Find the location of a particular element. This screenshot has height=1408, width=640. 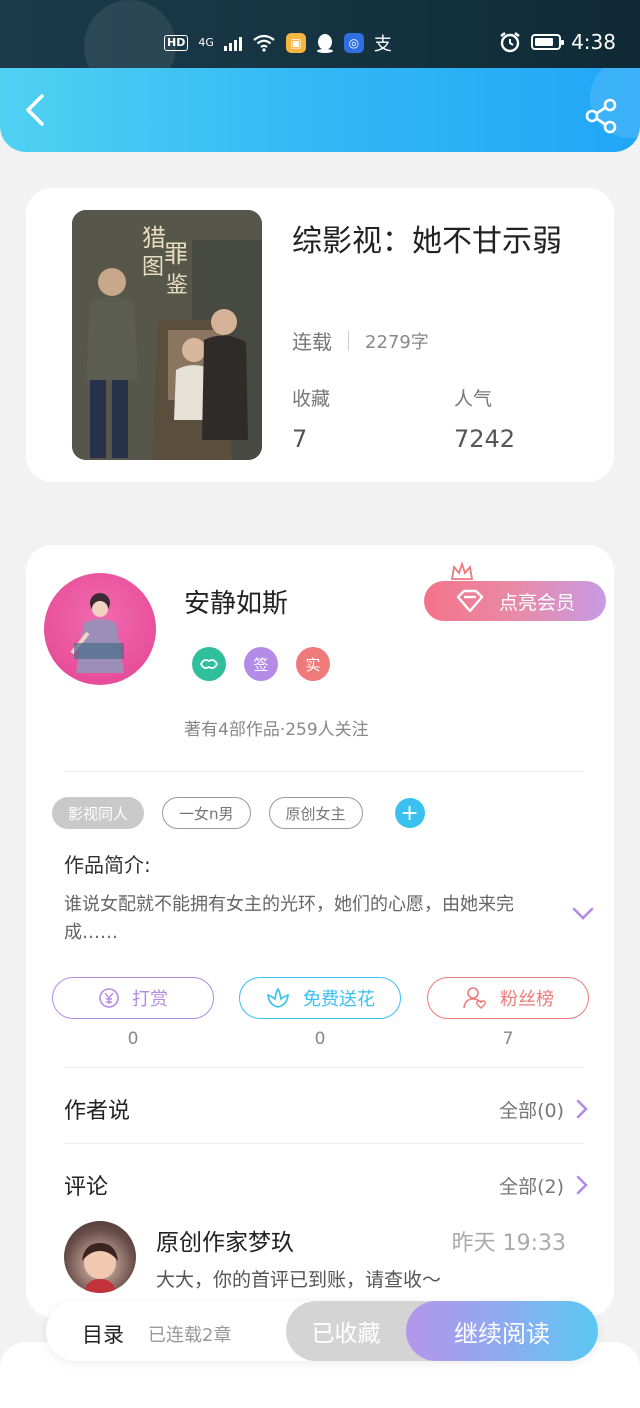

book-title: 综影视：她不甘示弱 is located at coordinates (427, 241).